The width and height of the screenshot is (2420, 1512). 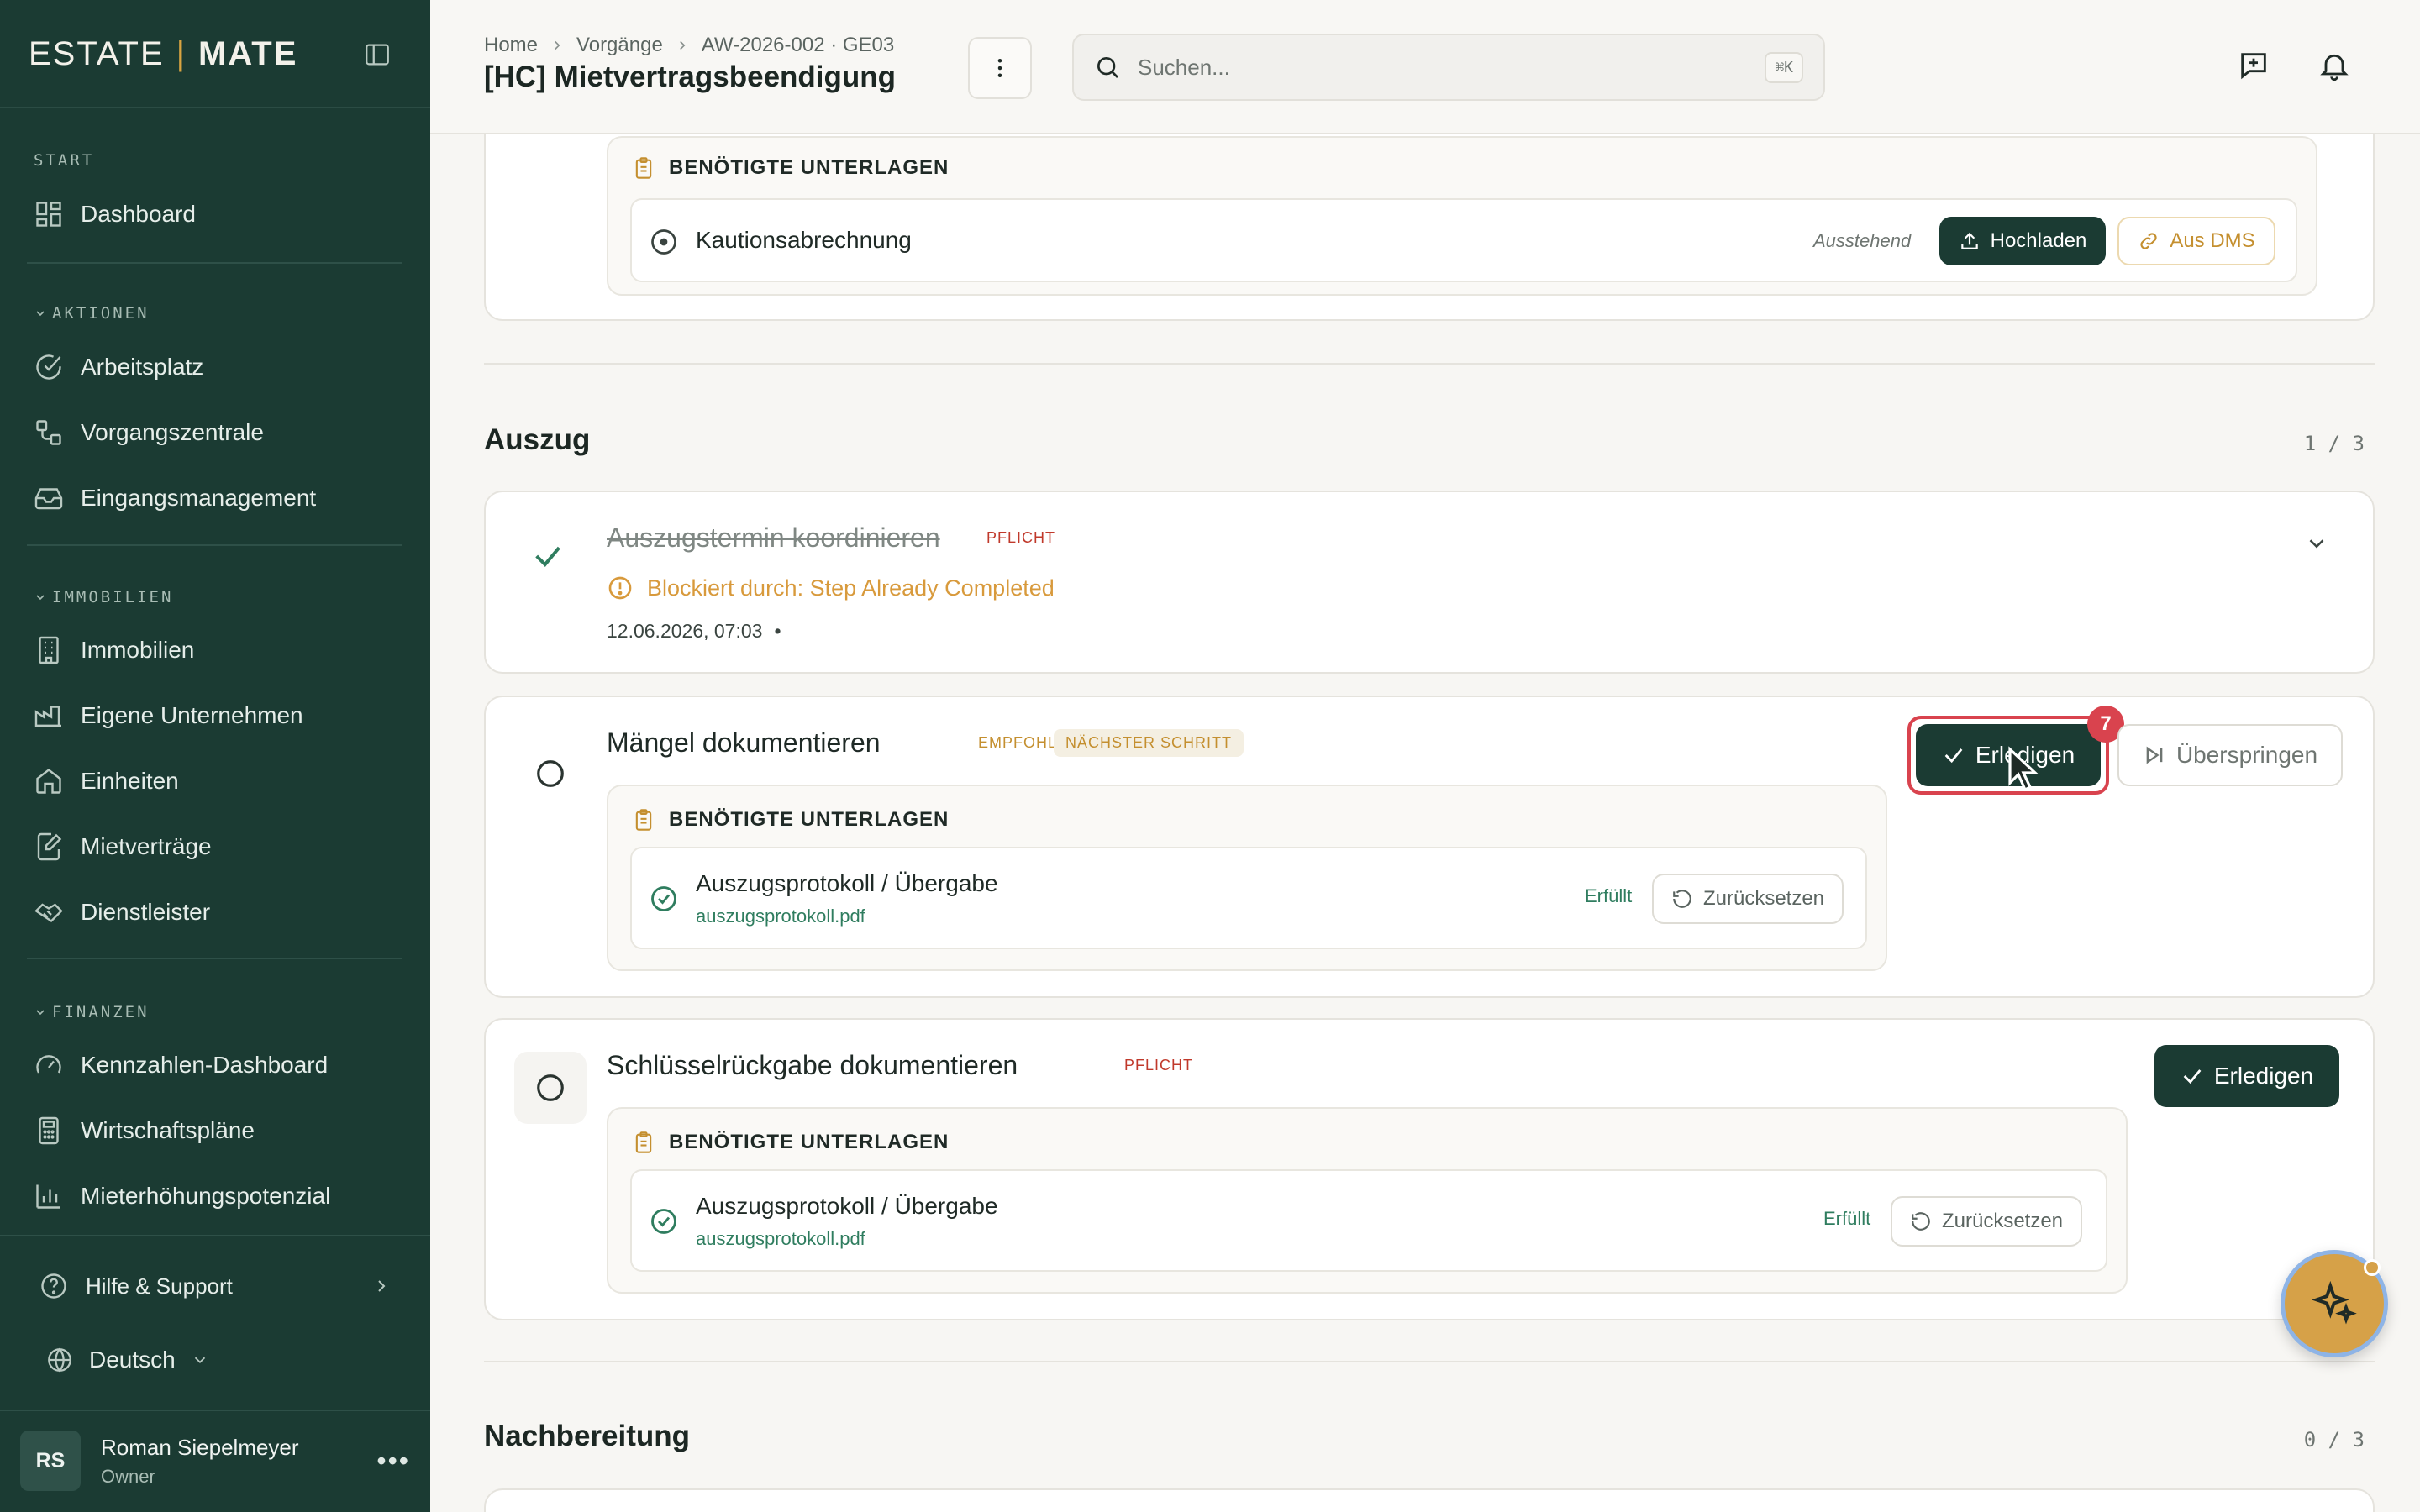 I want to click on help-support-link: Hilfe & Support, so click(x=216, y=1286).